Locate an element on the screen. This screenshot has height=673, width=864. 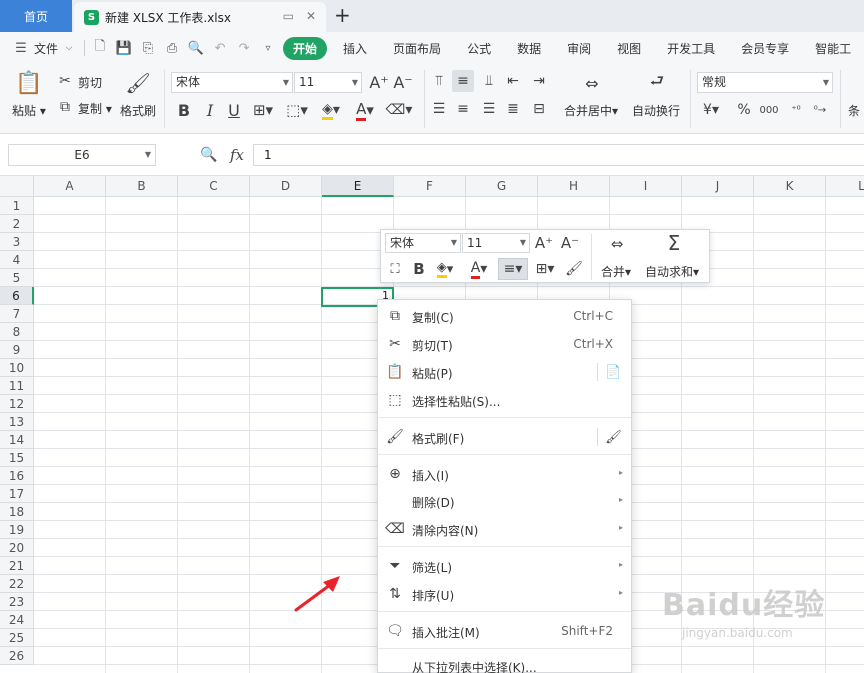
row-header-2: 2 is located at coordinates (17, 224).